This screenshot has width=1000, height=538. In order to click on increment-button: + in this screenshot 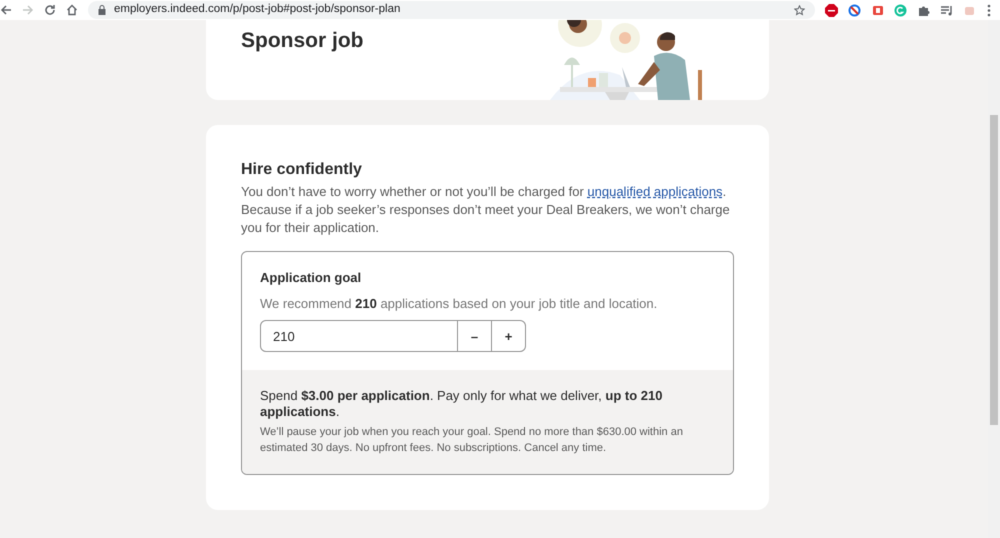, I will do `click(509, 336)`.